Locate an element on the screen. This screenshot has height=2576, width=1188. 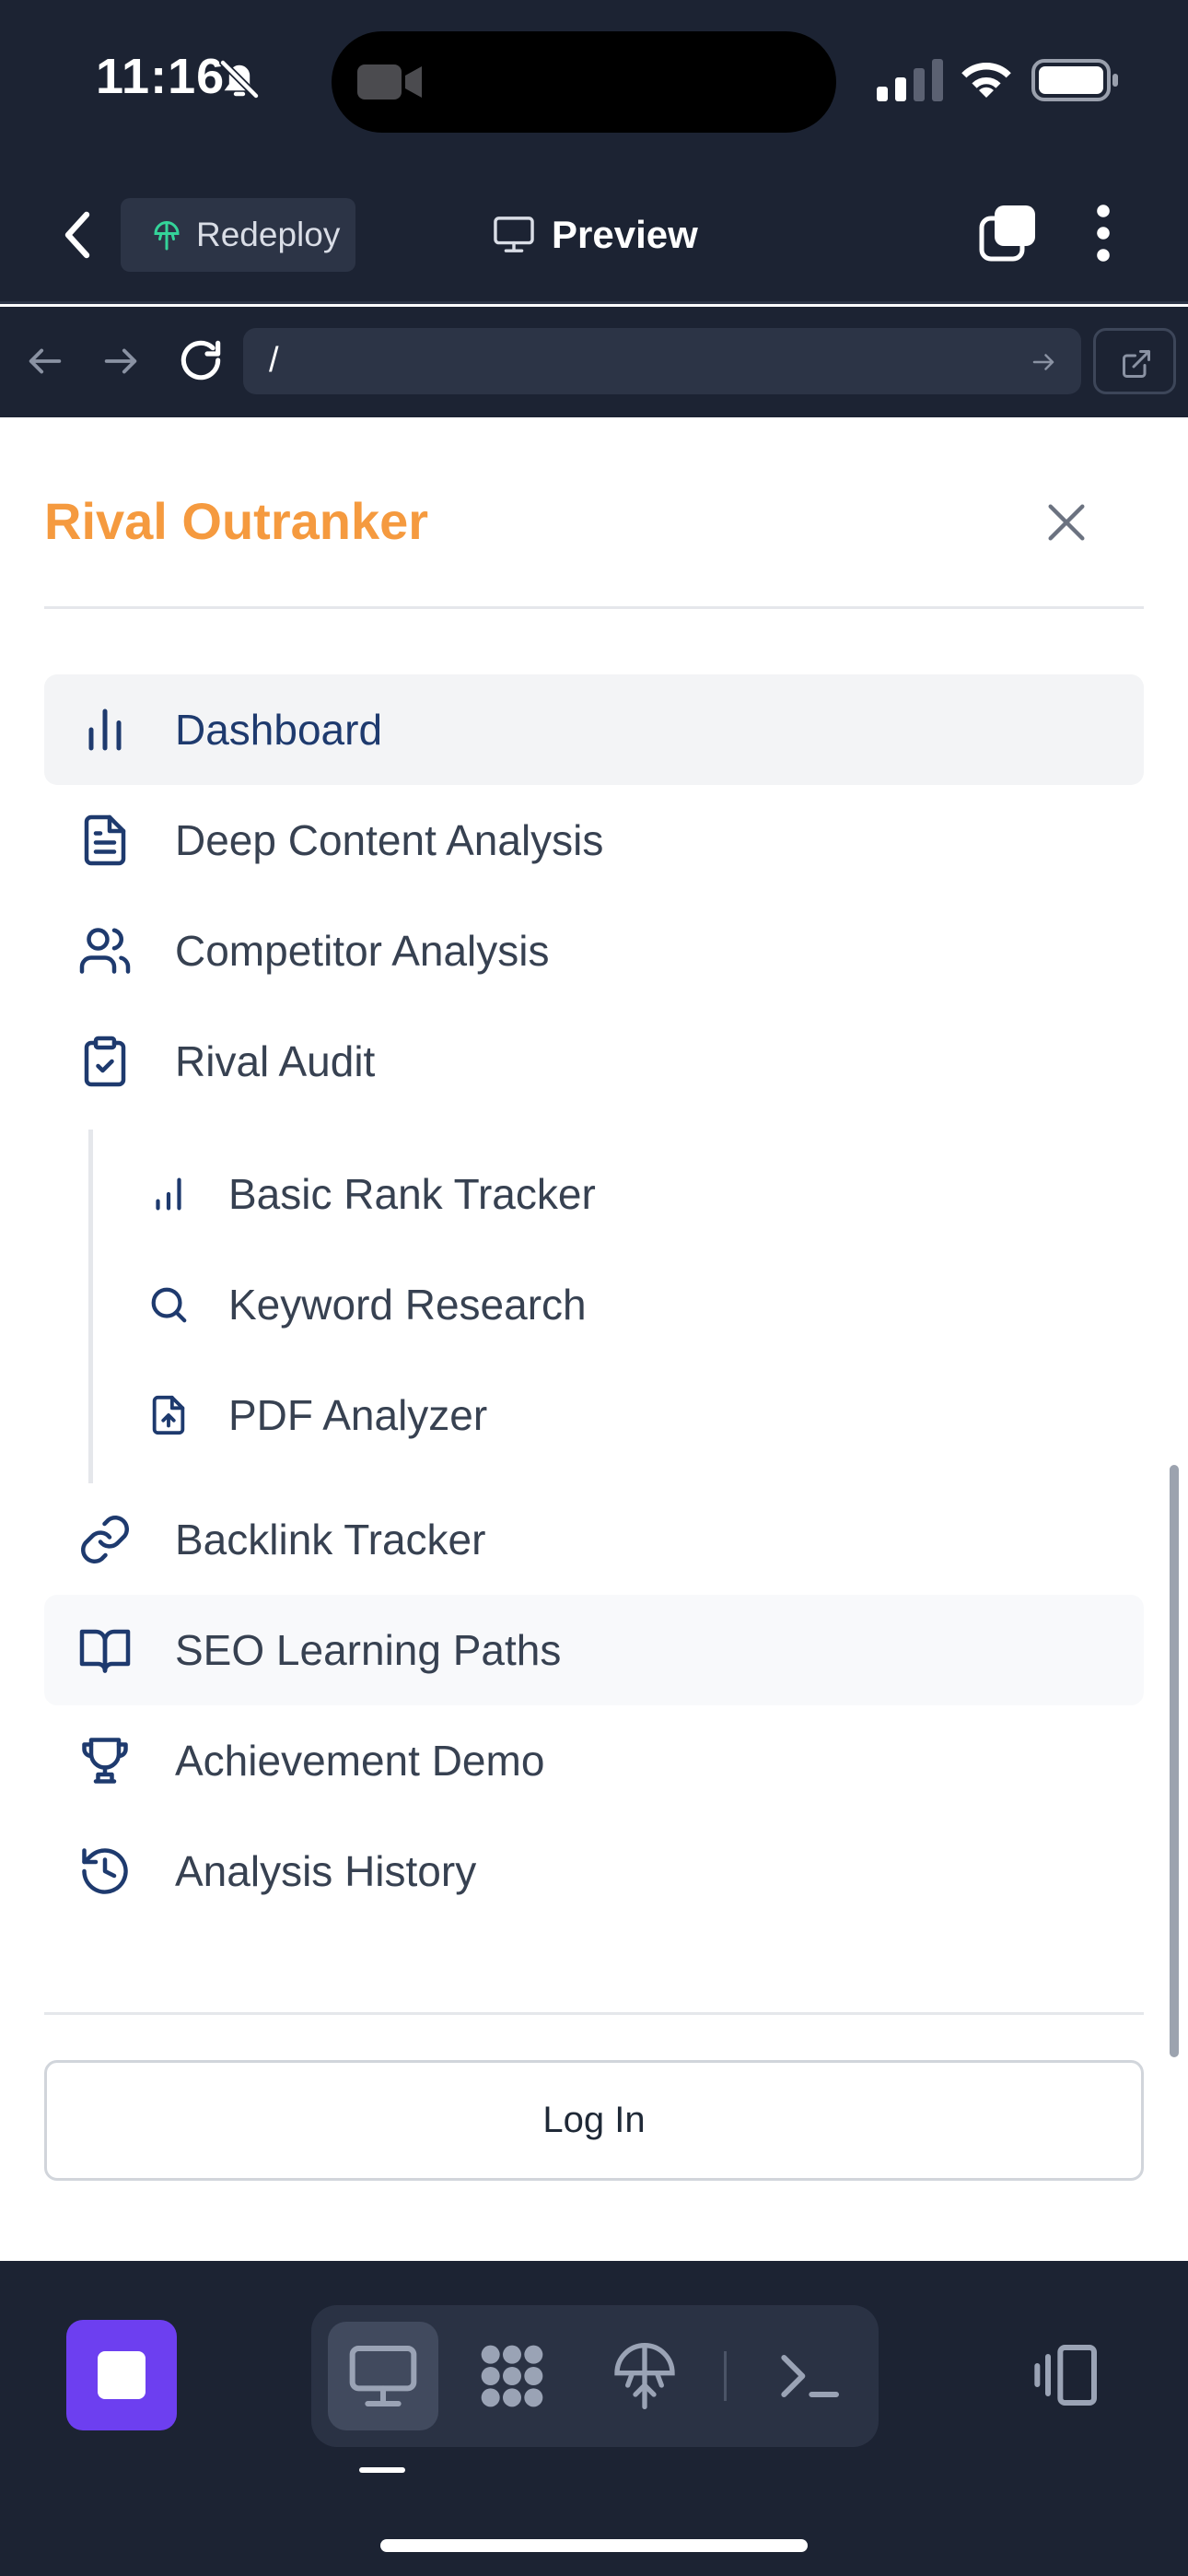
nav-item-achievement-demo: Achievement Demo is located at coordinates (594, 1760).